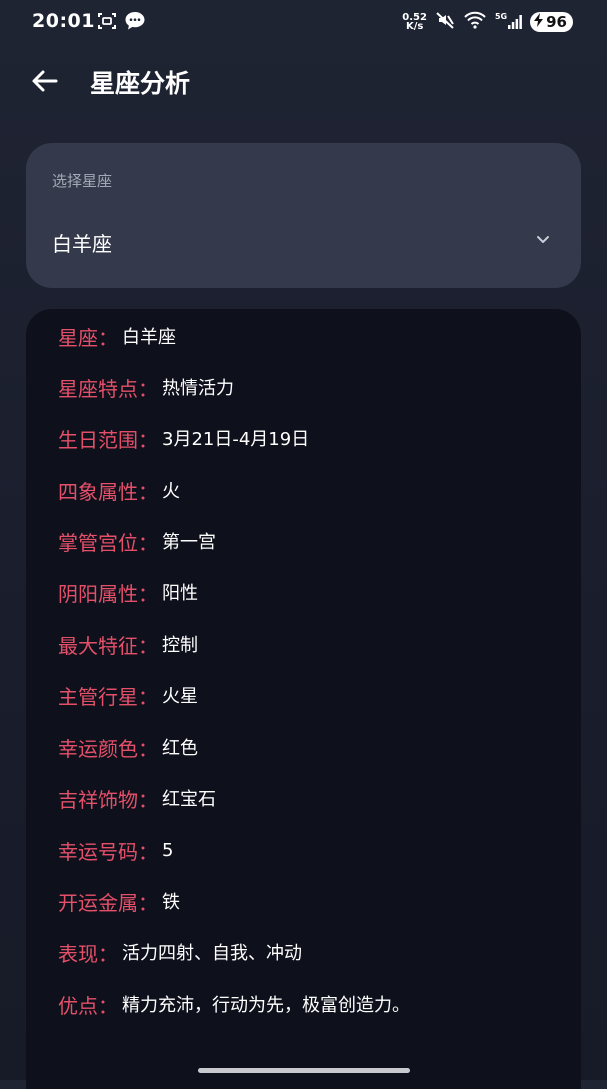 This screenshot has width=607, height=1089. What do you see at coordinates (135, 23) in the screenshot?
I see `message-icon` at bounding box center [135, 23].